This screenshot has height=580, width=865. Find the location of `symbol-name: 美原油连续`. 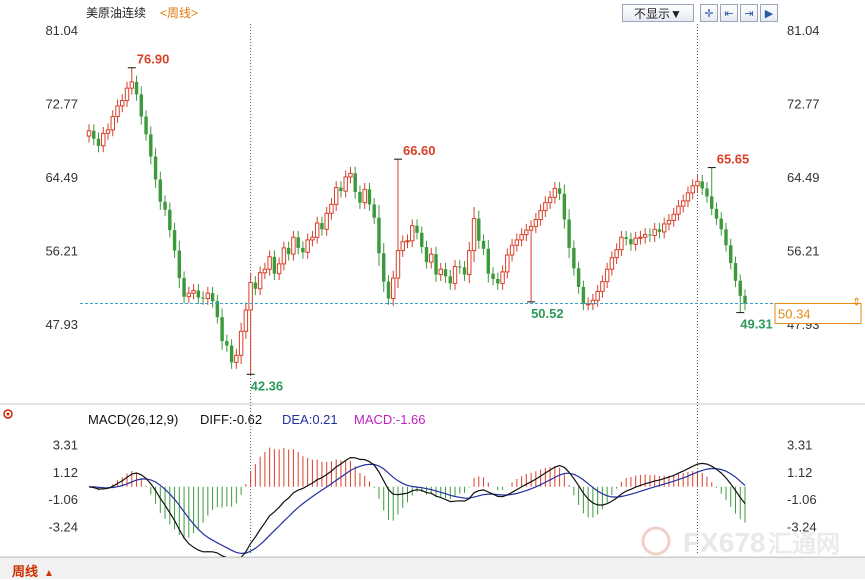

symbol-name: 美原油连续 is located at coordinates (116, 12).